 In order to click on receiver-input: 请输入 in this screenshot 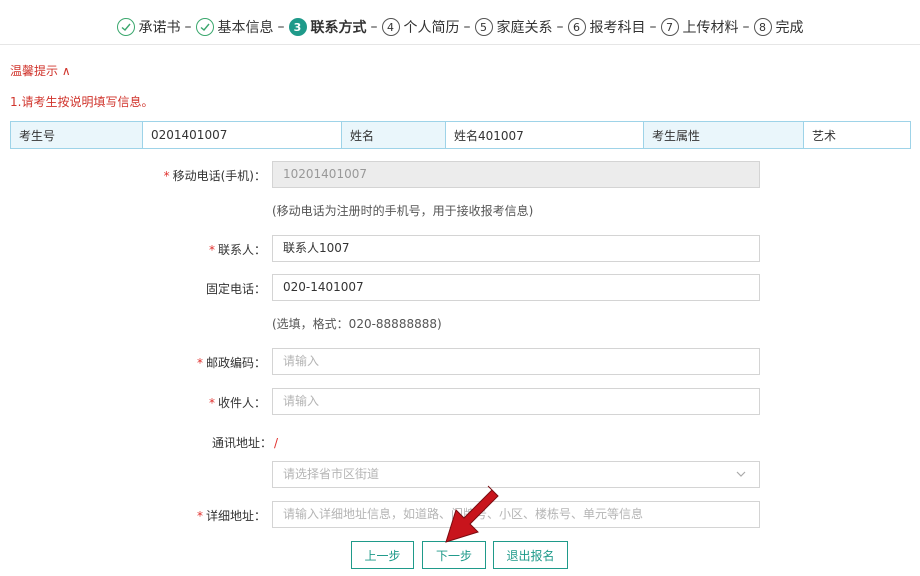, I will do `click(516, 401)`.